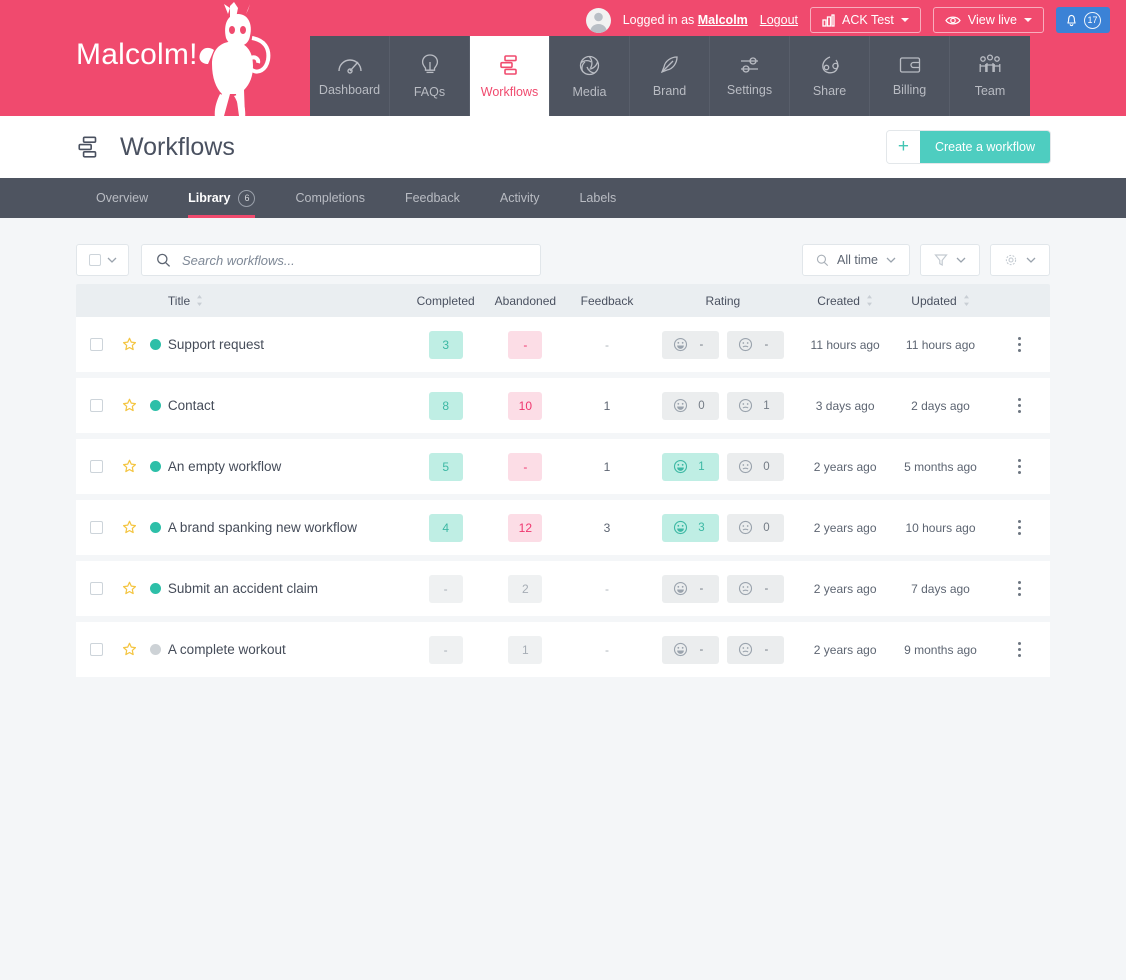  Describe the element at coordinates (520, 198) in the screenshot. I see `subtab-activity: Activity` at that location.